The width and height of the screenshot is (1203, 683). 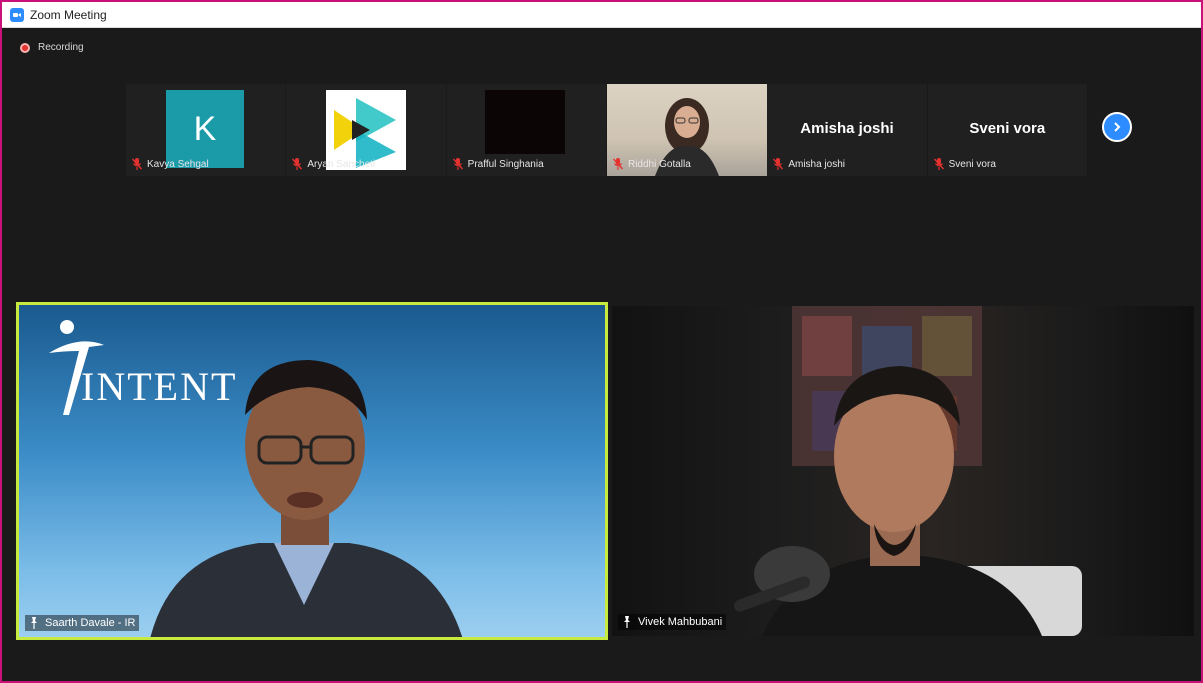 I want to click on participant-name-tag: Saarth Davale - IR, so click(x=82, y=623).